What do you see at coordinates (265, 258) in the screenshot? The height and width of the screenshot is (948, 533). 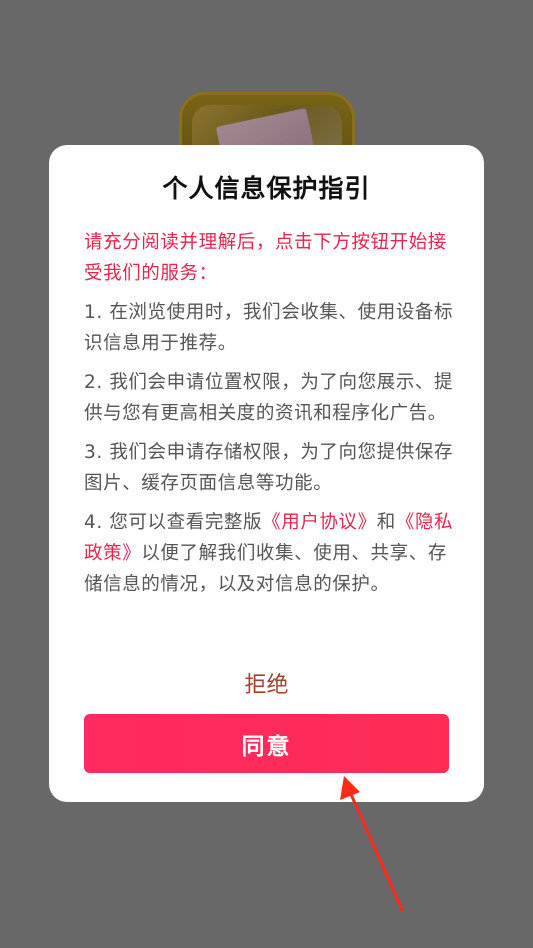 I see `intro-text: 请充分阅读并理解后，点击下方按钮开始接受我们的服务：` at bounding box center [265, 258].